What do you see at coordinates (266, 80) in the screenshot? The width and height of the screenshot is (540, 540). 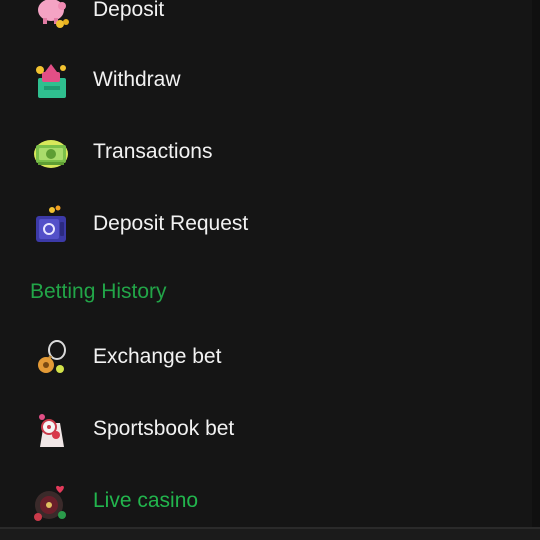 I see `menu-item-withdraw: Withdraw` at bounding box center [266, 80].